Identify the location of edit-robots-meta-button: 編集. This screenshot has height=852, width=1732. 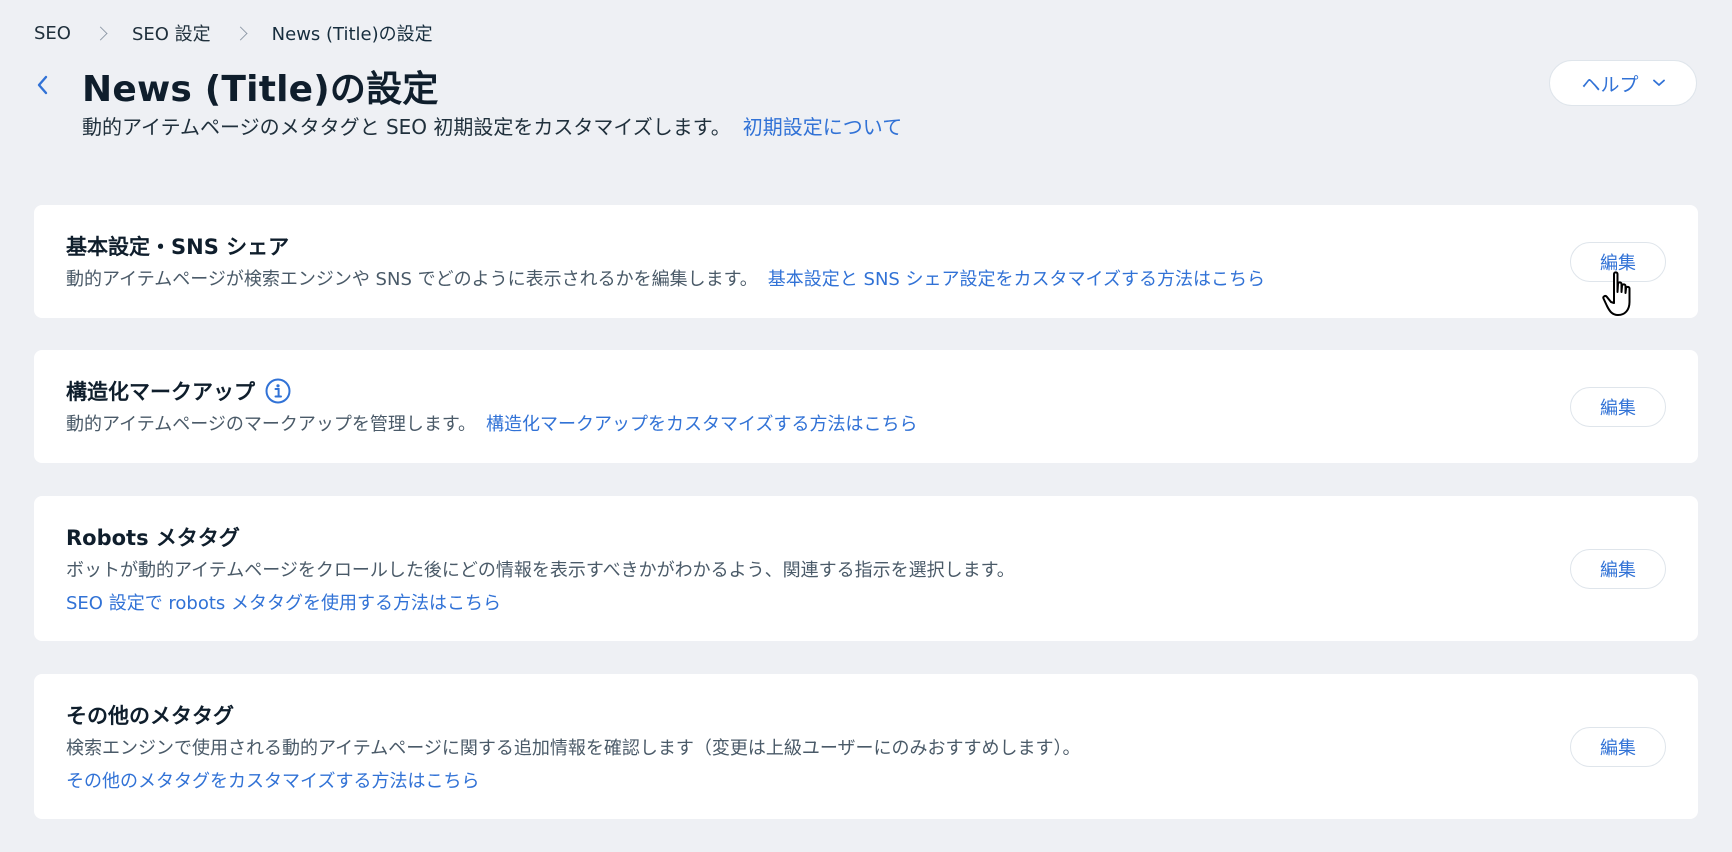
(1618, 569).